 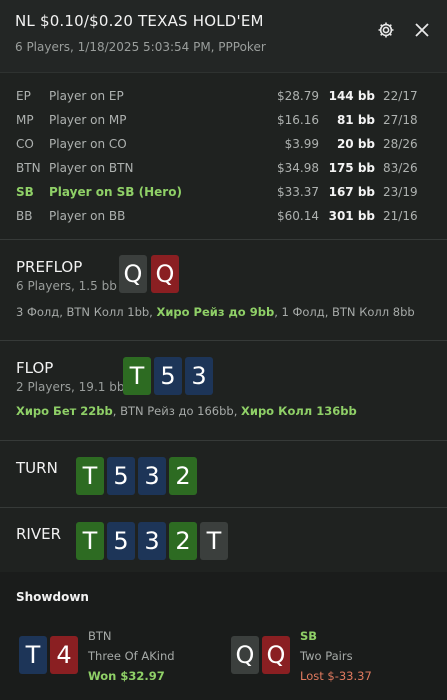 What do you see at coordinates (355, 120) in the screenshot?
I see `player-stack-bb: 81 bb` at bounding box center [355, 120].